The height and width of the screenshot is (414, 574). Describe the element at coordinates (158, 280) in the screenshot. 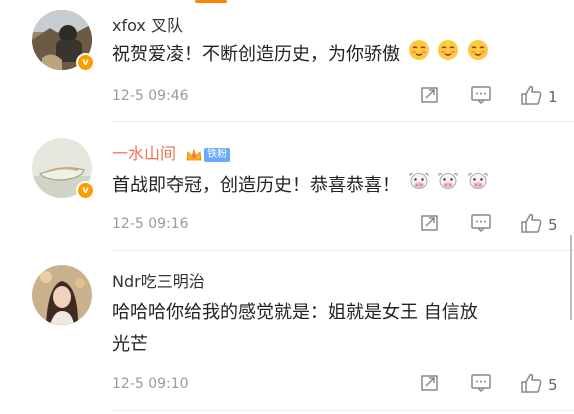

I see `comment-username: Ndr吃三明治` at that location.